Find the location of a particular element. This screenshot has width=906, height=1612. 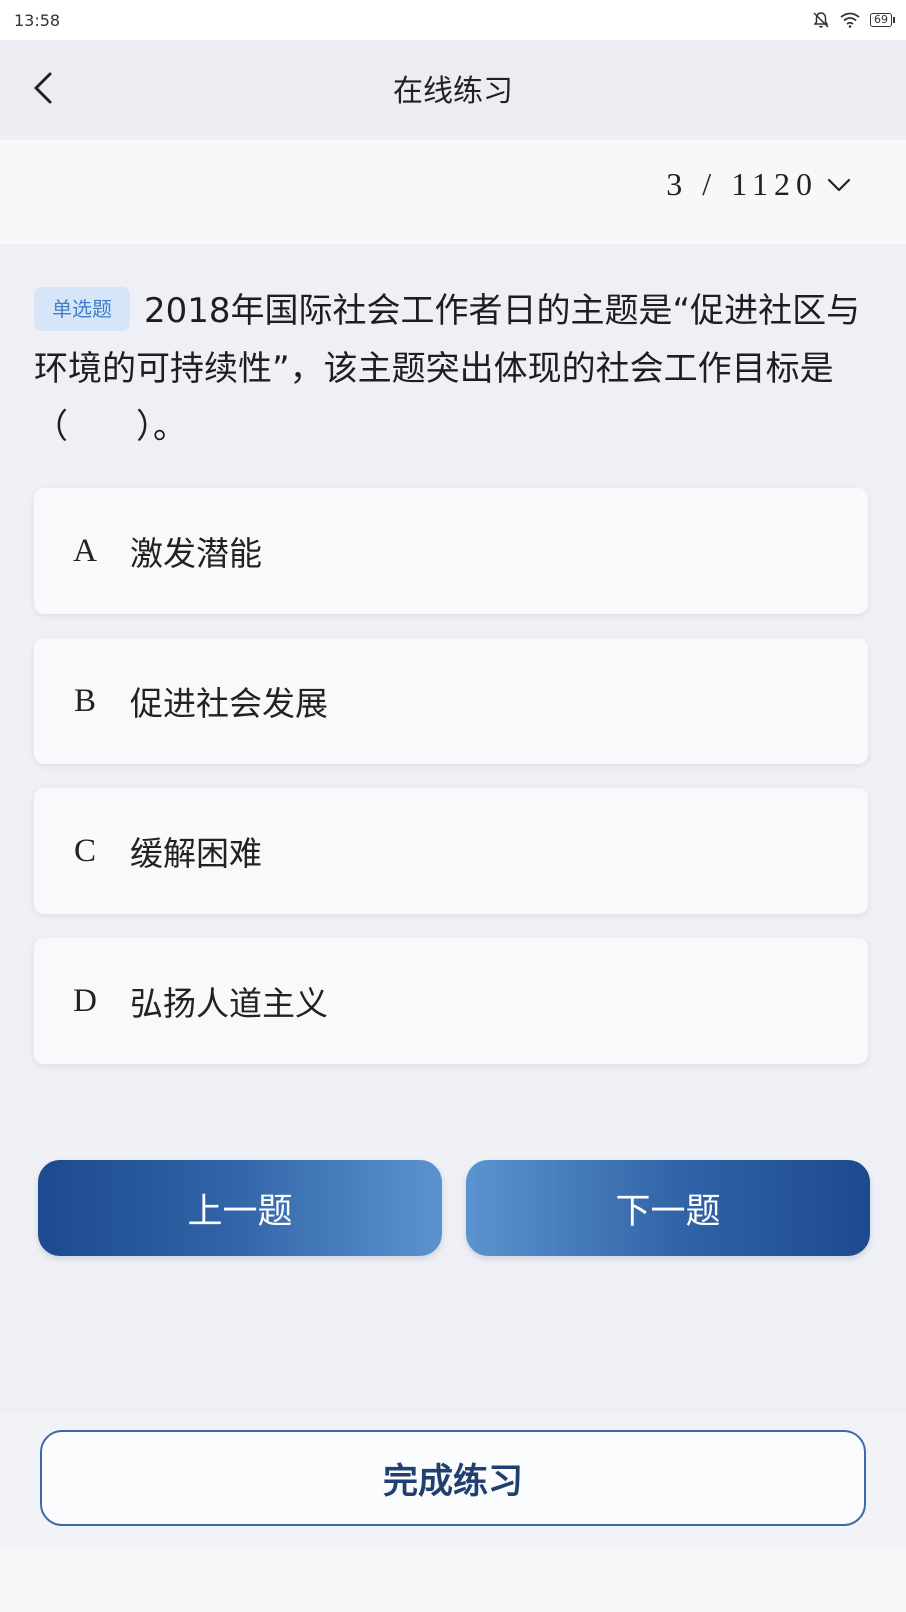

option-text: 激发潜能 is located at coordinates (196, 553).